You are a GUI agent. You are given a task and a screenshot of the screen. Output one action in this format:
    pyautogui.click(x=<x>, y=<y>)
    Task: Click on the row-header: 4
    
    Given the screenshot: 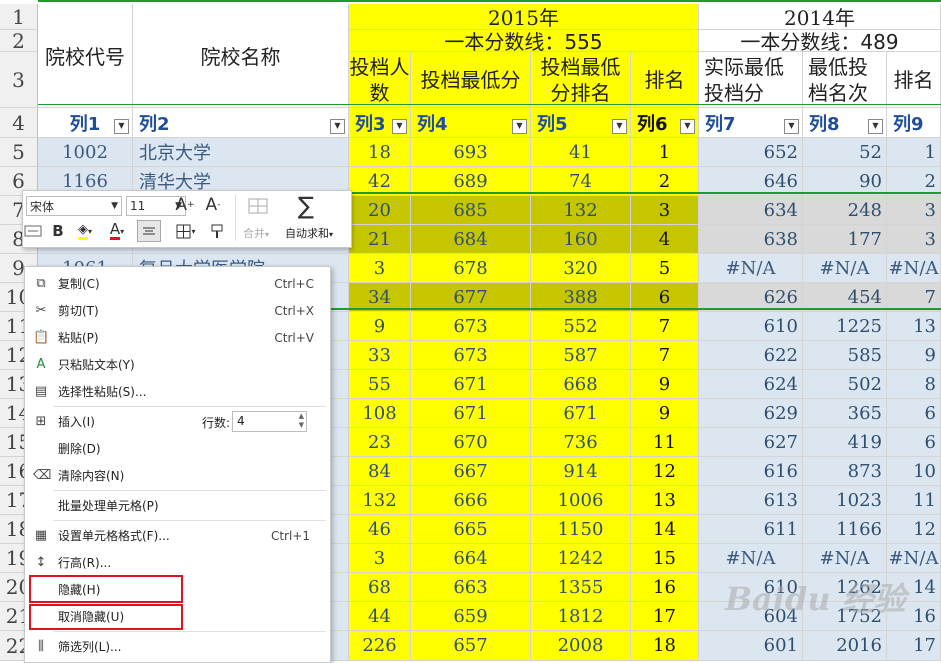 What is the action you would take?
    pyautogui.click(x=19, y=123)
    